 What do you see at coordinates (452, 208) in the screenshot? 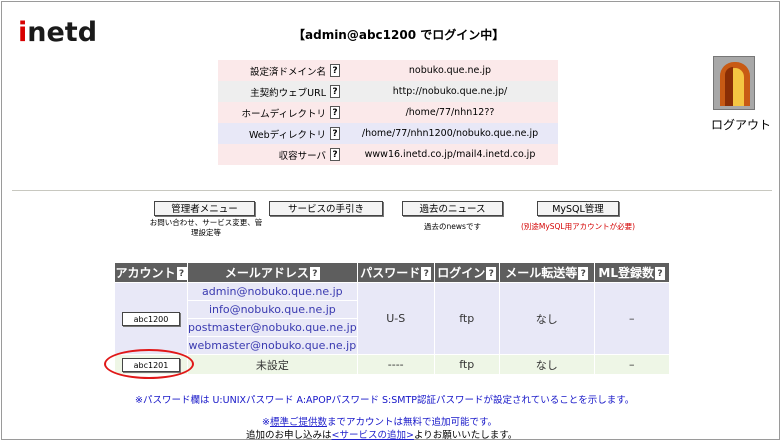
I see `past-news-button: 過去のニュース` at bounding box center [452, 208].